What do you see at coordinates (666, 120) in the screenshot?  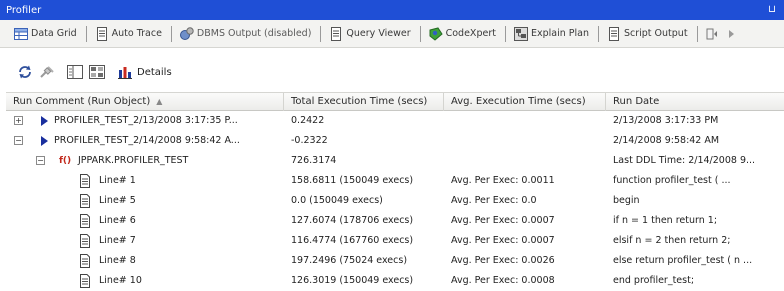 I see `run-date-cell: 2/13/2008 3:17:33 PM` at bounding box center [666, 120].